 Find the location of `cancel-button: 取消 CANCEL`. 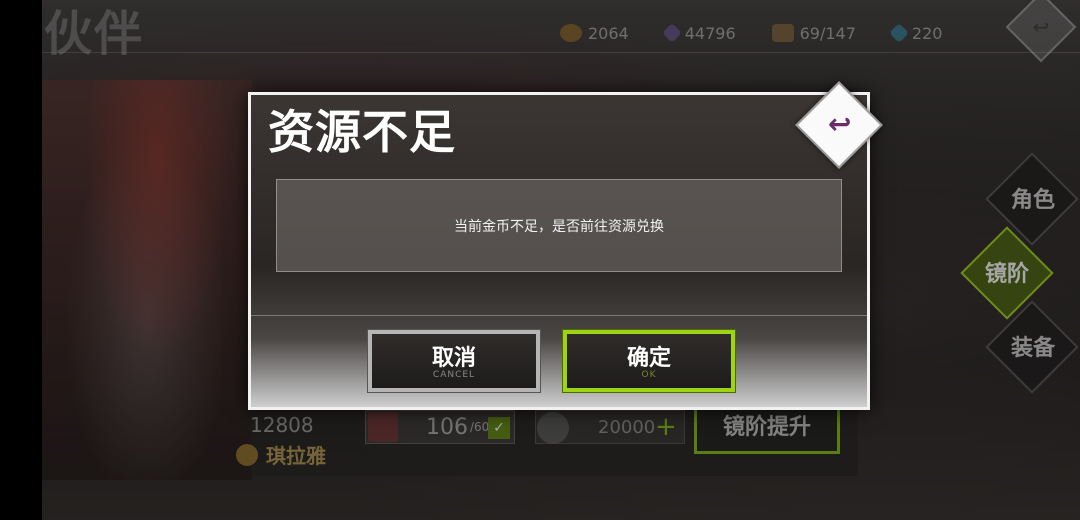

cancel-button: 取消 CANCEL is located at coordinates (454, 361).